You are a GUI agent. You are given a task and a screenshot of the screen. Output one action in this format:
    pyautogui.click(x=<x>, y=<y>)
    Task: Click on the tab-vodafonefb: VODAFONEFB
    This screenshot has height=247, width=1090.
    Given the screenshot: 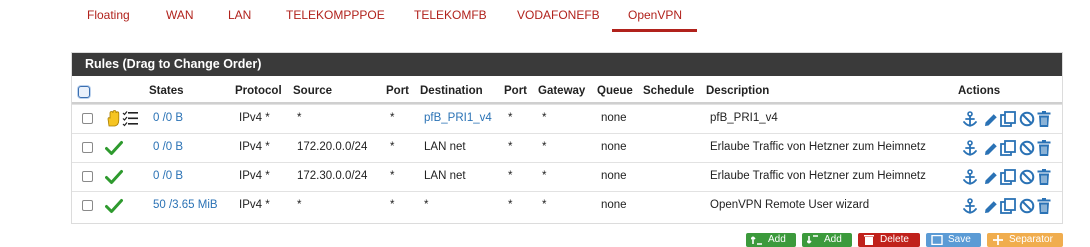 What is the action you would take?
    pyautogui.click(x=558, y=19)
    